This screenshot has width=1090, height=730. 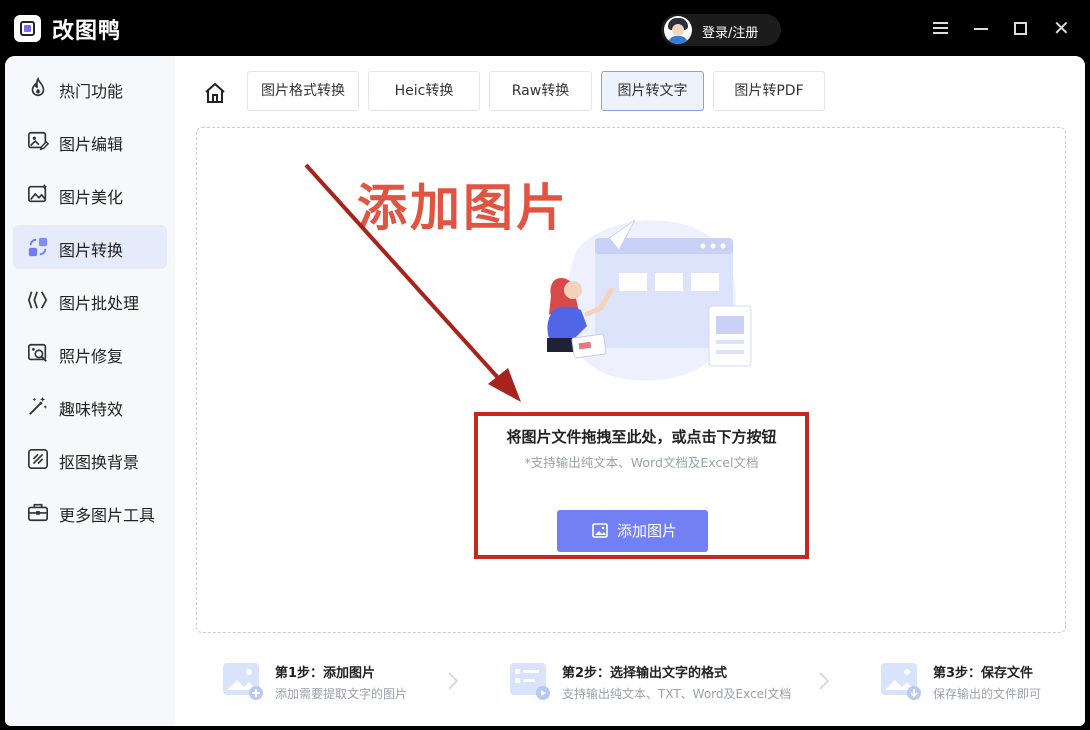 What do you see at coordinates (215, 93) in the screenshot?
I see `home-icon` at bounding box center [215, 93].